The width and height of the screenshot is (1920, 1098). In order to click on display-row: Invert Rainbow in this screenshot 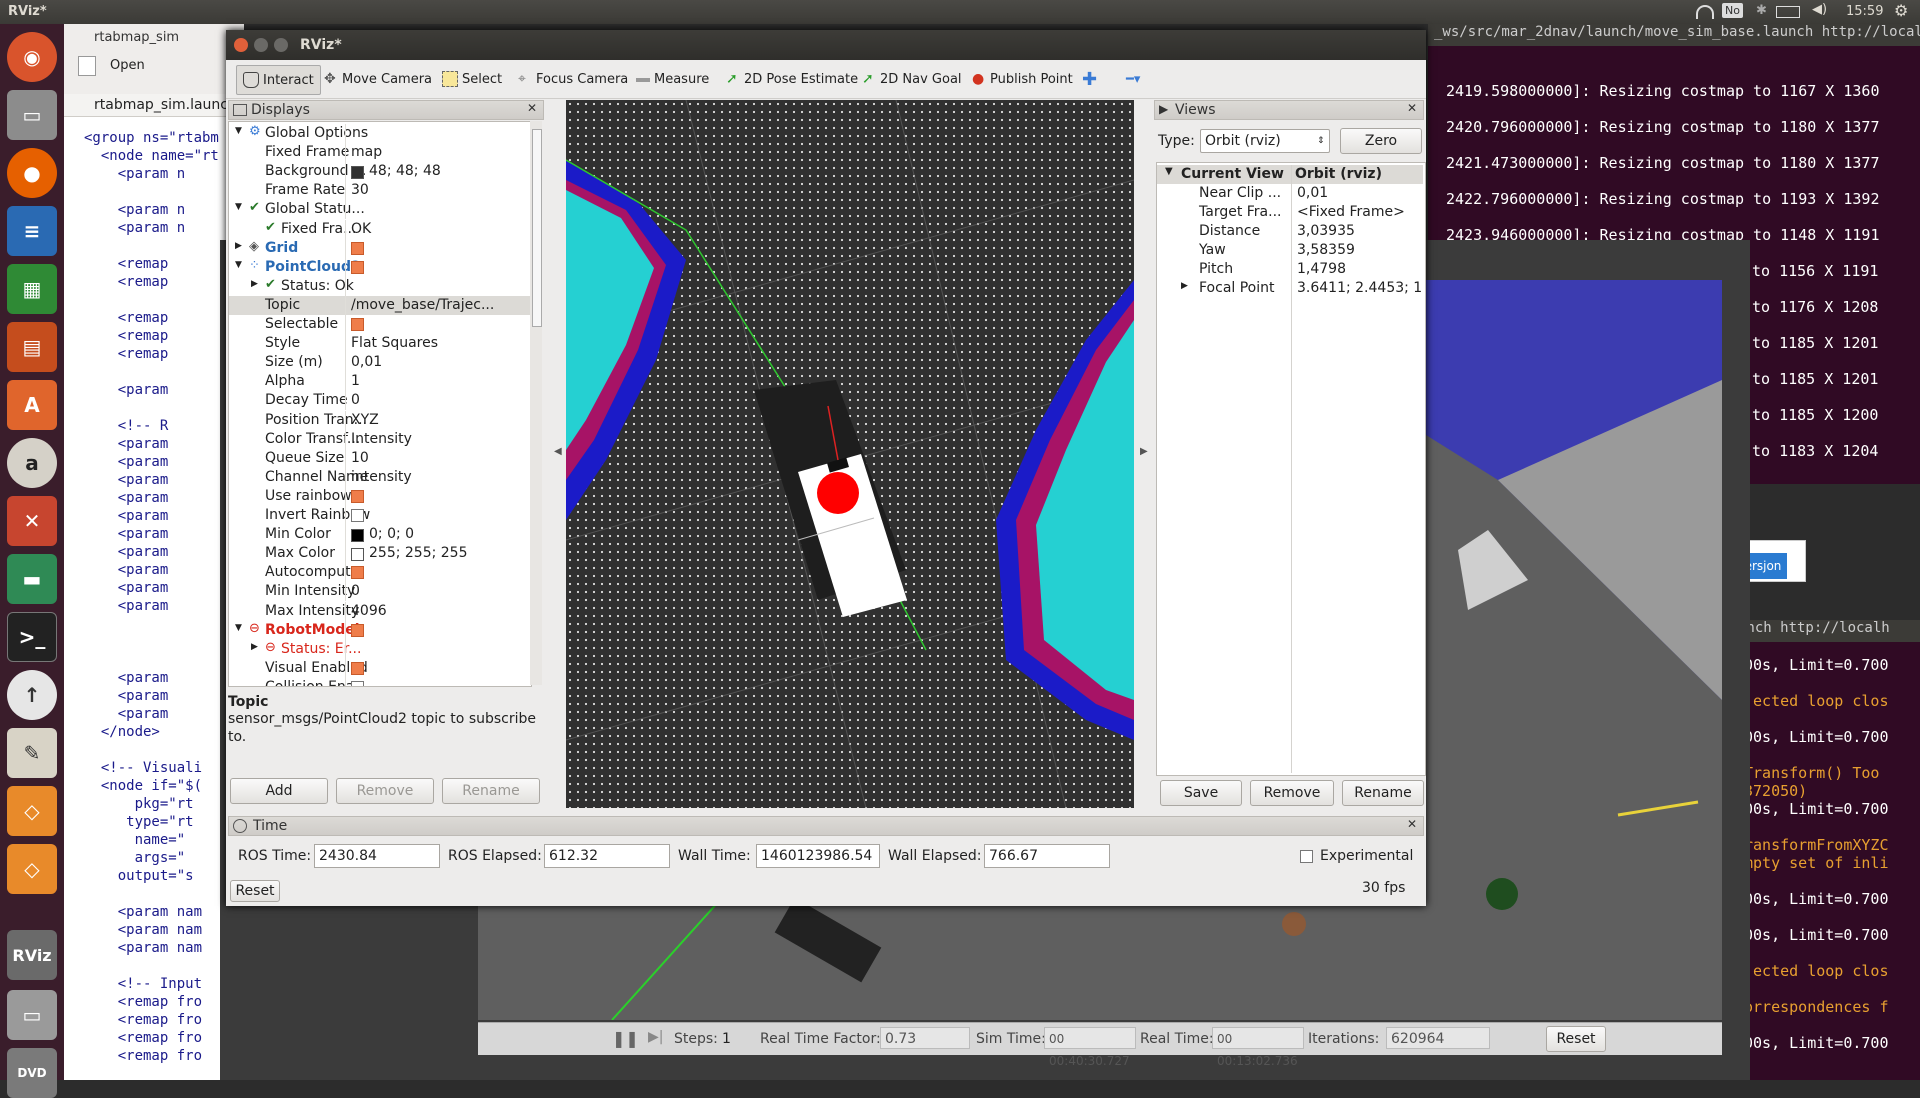, I will do `click(380, 515)`.